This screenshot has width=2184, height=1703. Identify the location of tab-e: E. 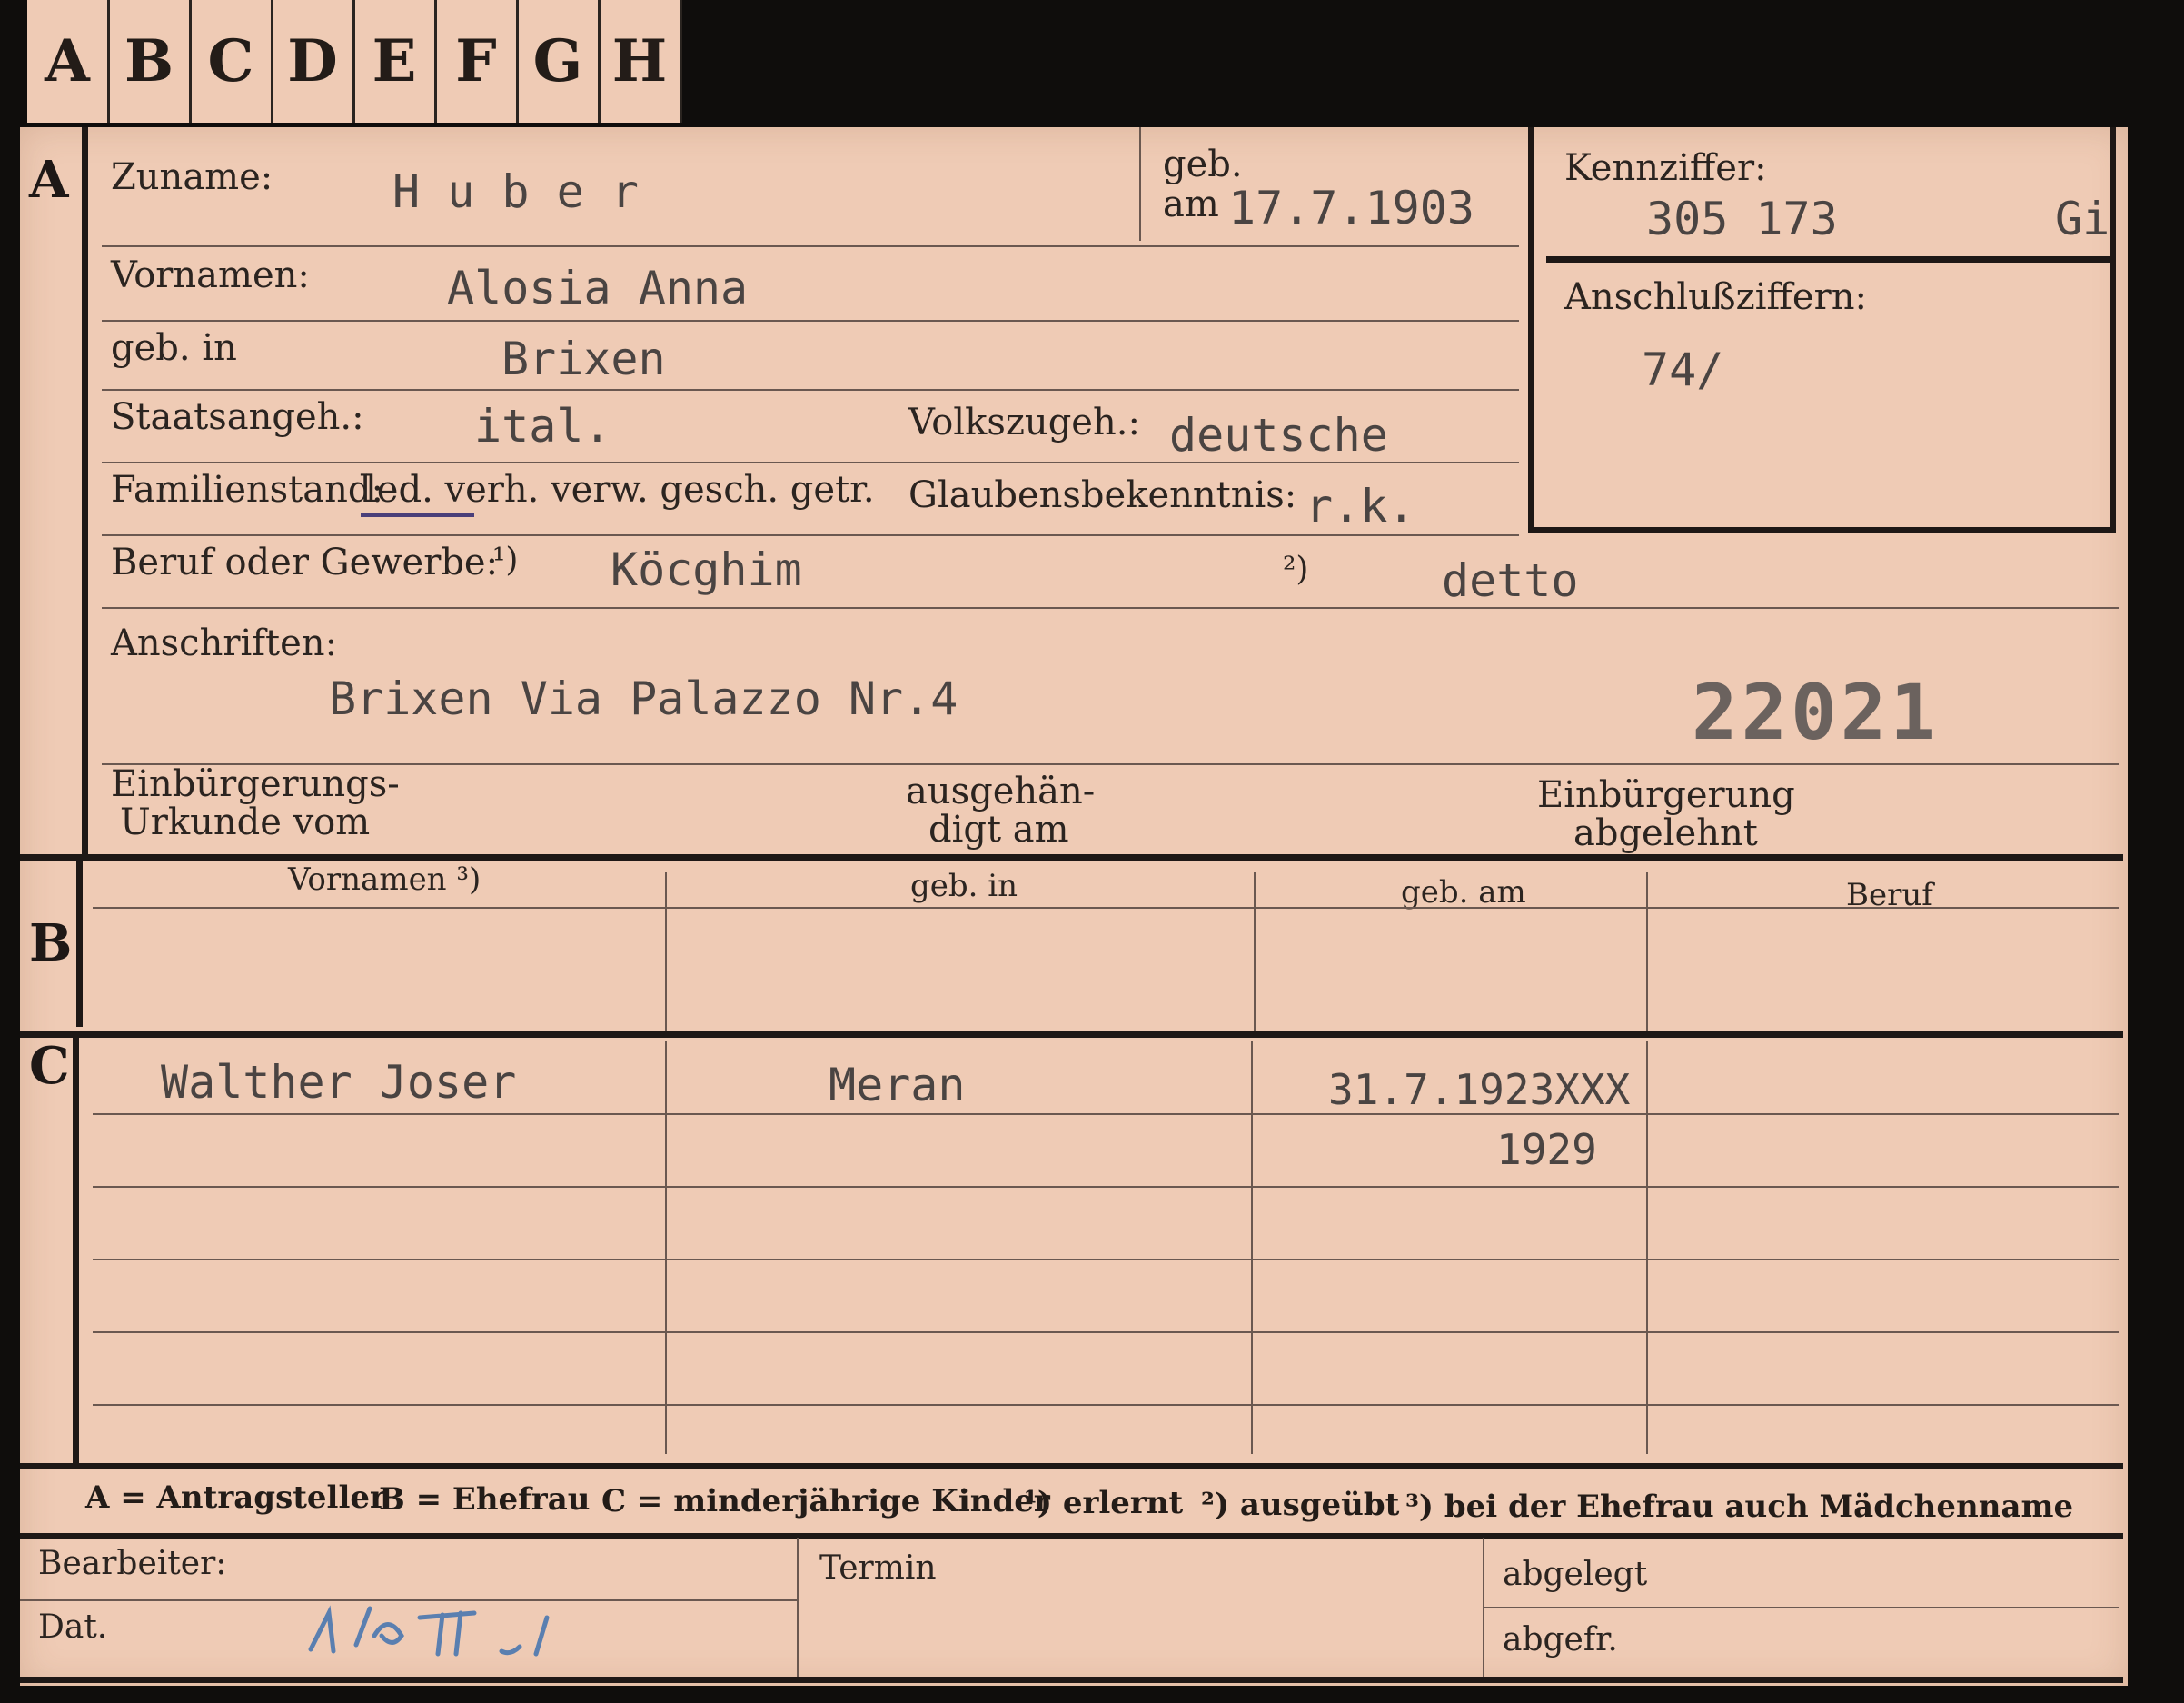
(396, 61).